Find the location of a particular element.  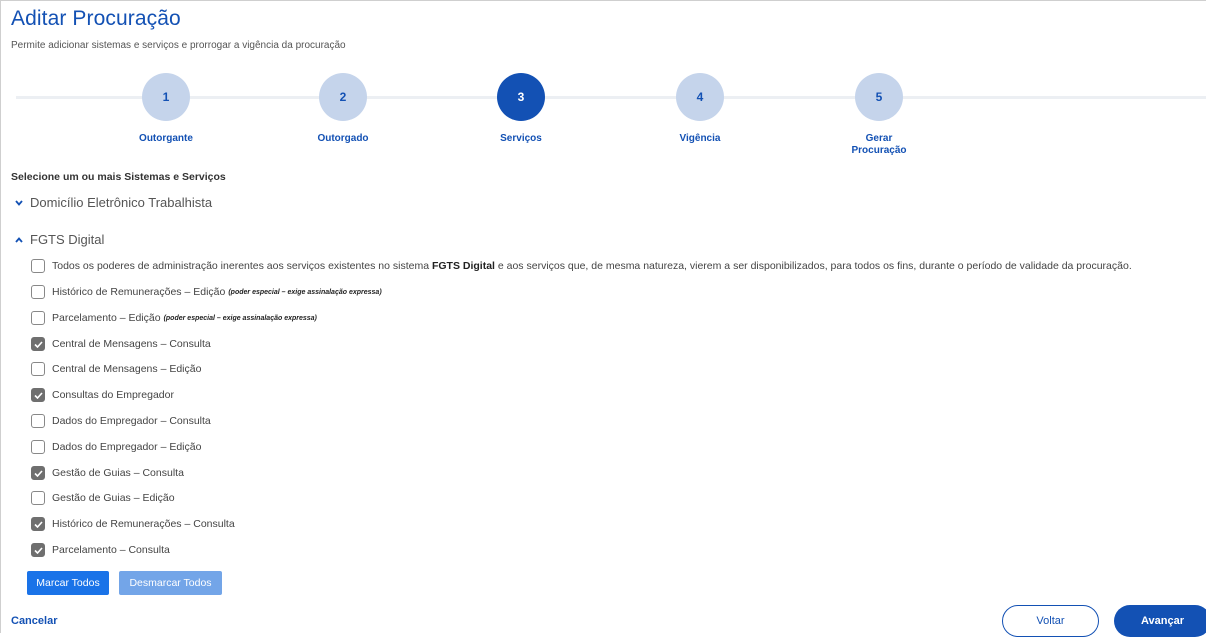

step-number: 5 is located at coordinates (879, 97).